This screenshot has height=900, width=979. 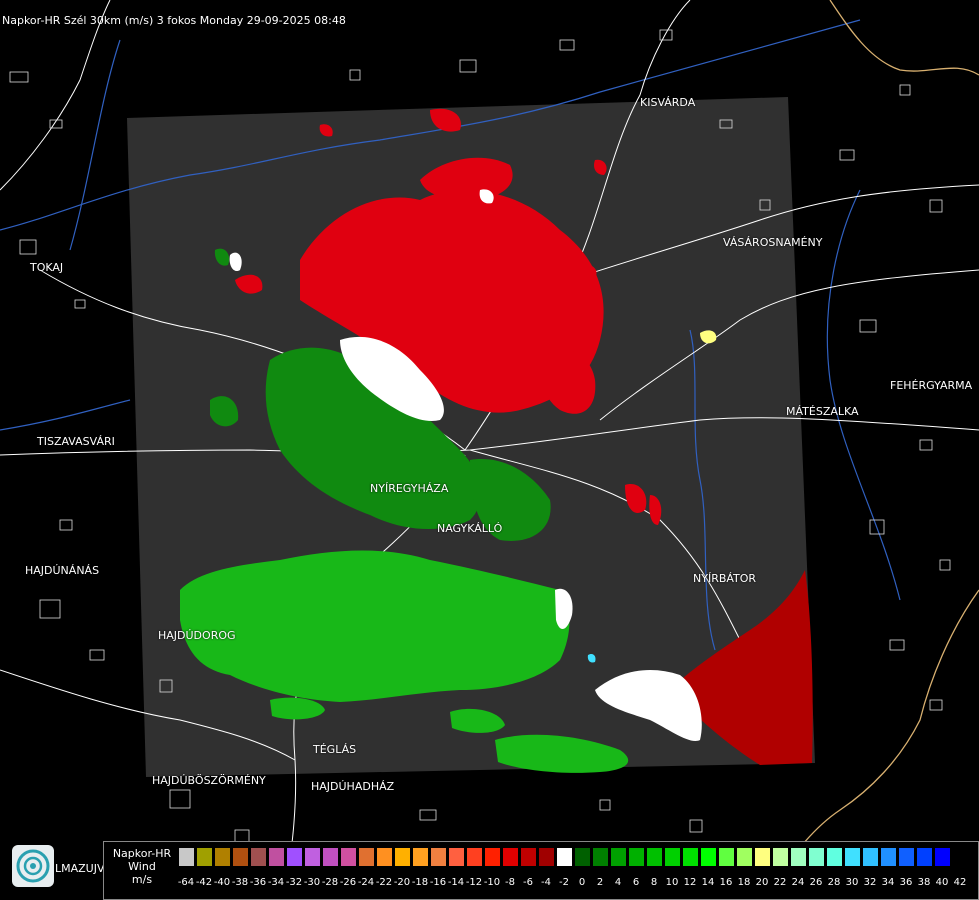 What do you see at coordinates (725, 578) in the screenshot?
I see `city-label-nyirbator: NYÍRBÁTOR` at bounding box center [725, 578].